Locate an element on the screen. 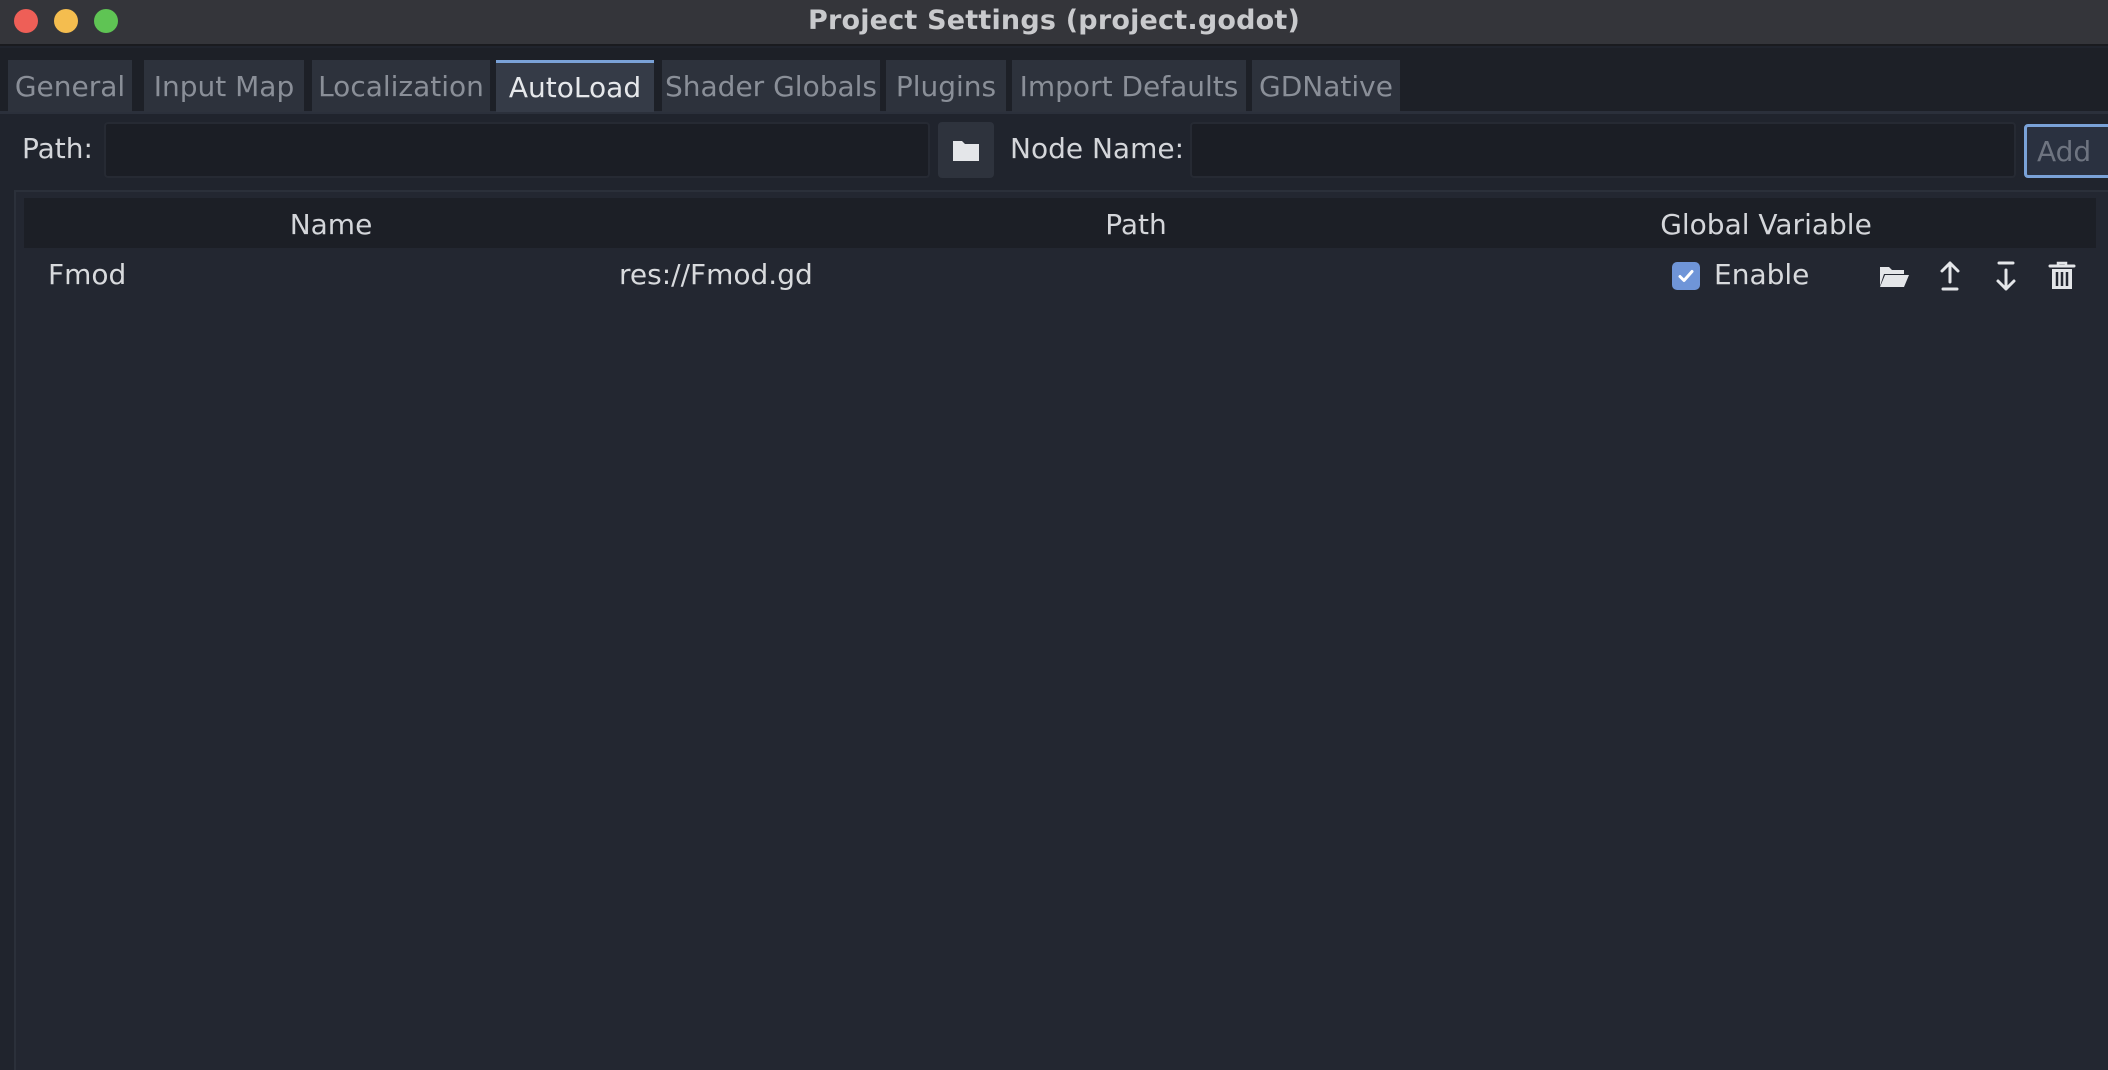  global-variable-label: Enable is located at coordinates (1762, 274).